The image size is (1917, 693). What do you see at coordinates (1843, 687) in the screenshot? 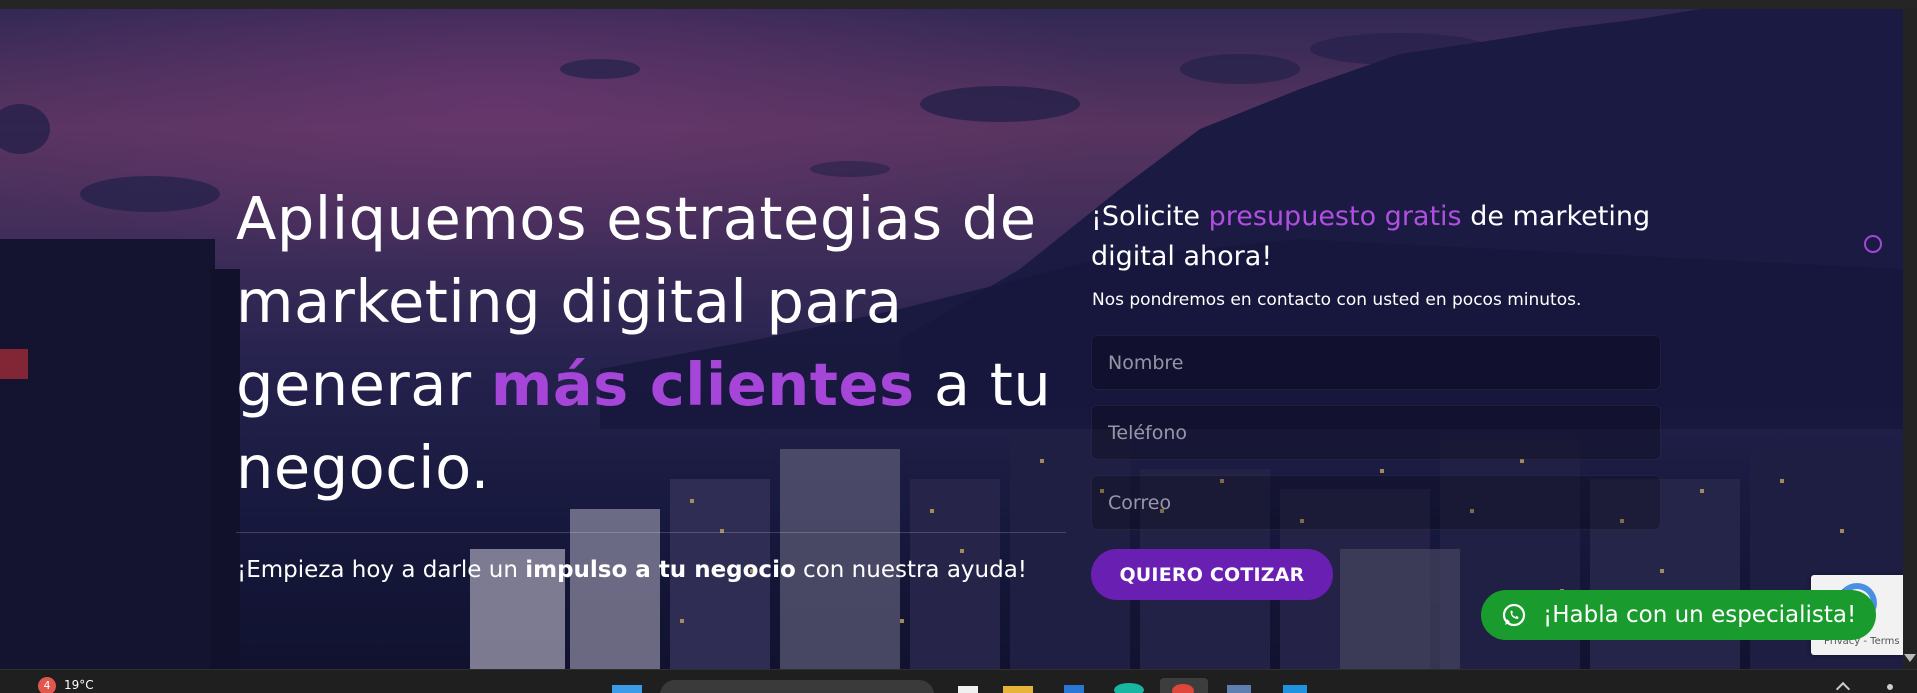
I see `tray-expand-icon` at bounding box center [1843, 687].